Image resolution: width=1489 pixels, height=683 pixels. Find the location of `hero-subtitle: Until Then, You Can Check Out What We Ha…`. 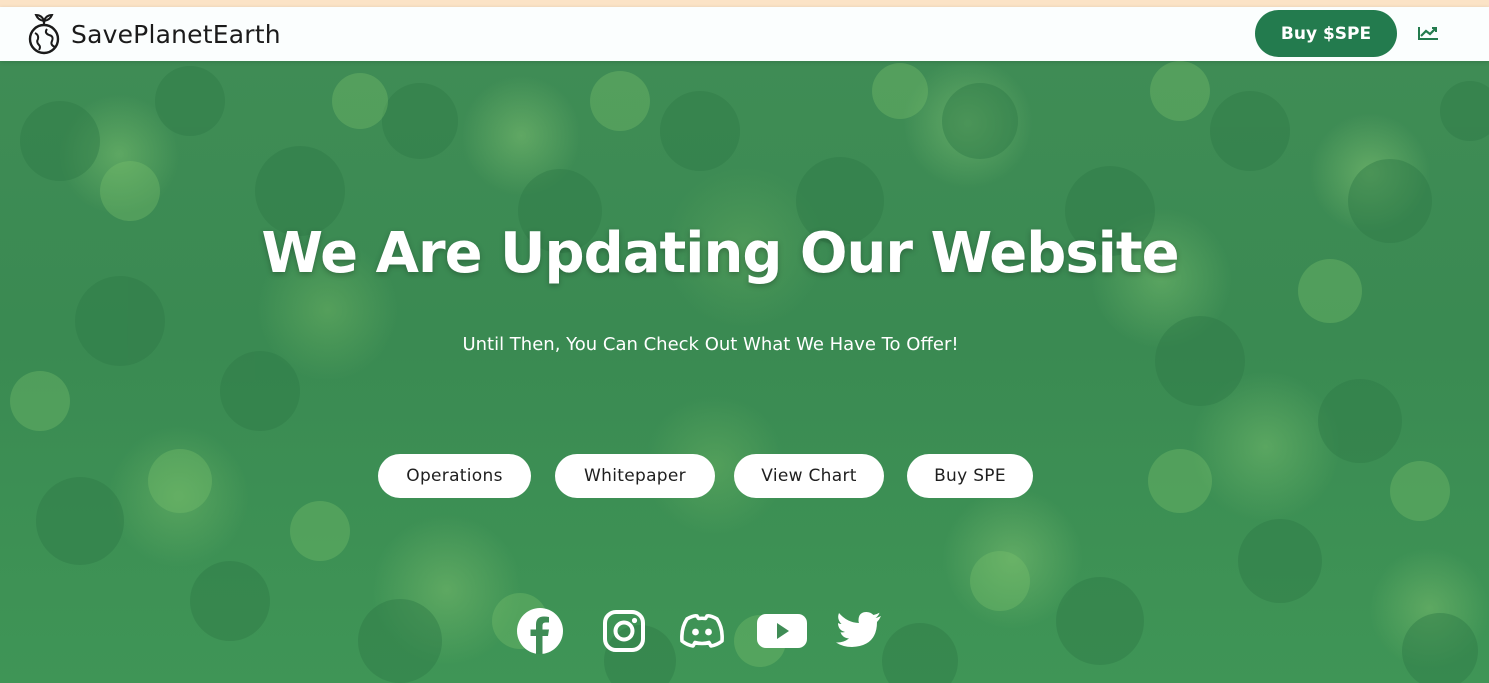

hero-subtitle: Until Then, You Can Check Out What We Ha… is located at coordinates (710, 344).